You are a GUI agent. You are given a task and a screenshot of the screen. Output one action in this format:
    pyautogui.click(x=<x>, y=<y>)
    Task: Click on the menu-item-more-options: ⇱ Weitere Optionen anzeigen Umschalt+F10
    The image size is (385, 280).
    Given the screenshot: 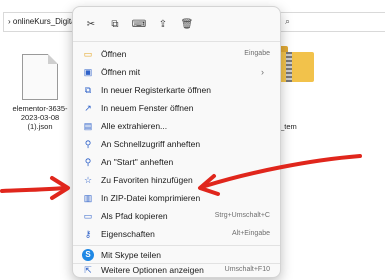 What is the action you would take?
    pyautogui.click(x=176, y=270)
    